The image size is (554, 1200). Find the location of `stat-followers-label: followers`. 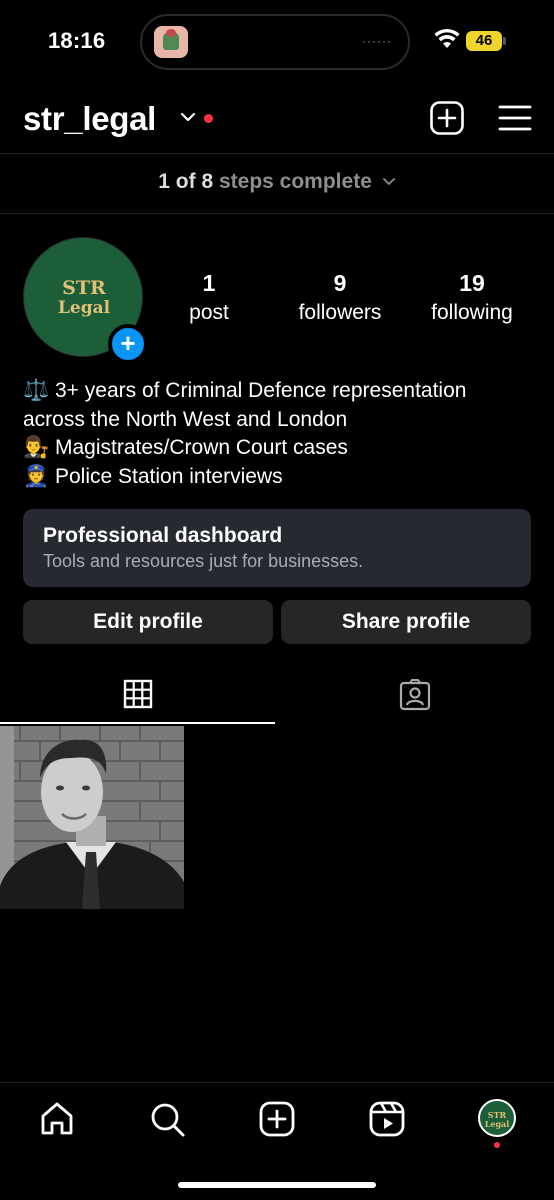

stat-followers-label: followers is located at coordinates (340, 312).